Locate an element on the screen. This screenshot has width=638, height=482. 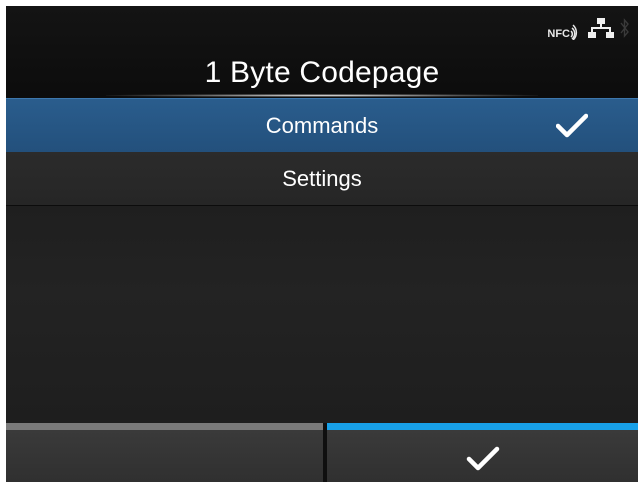
network-icon is located at coordinates (601, 28).